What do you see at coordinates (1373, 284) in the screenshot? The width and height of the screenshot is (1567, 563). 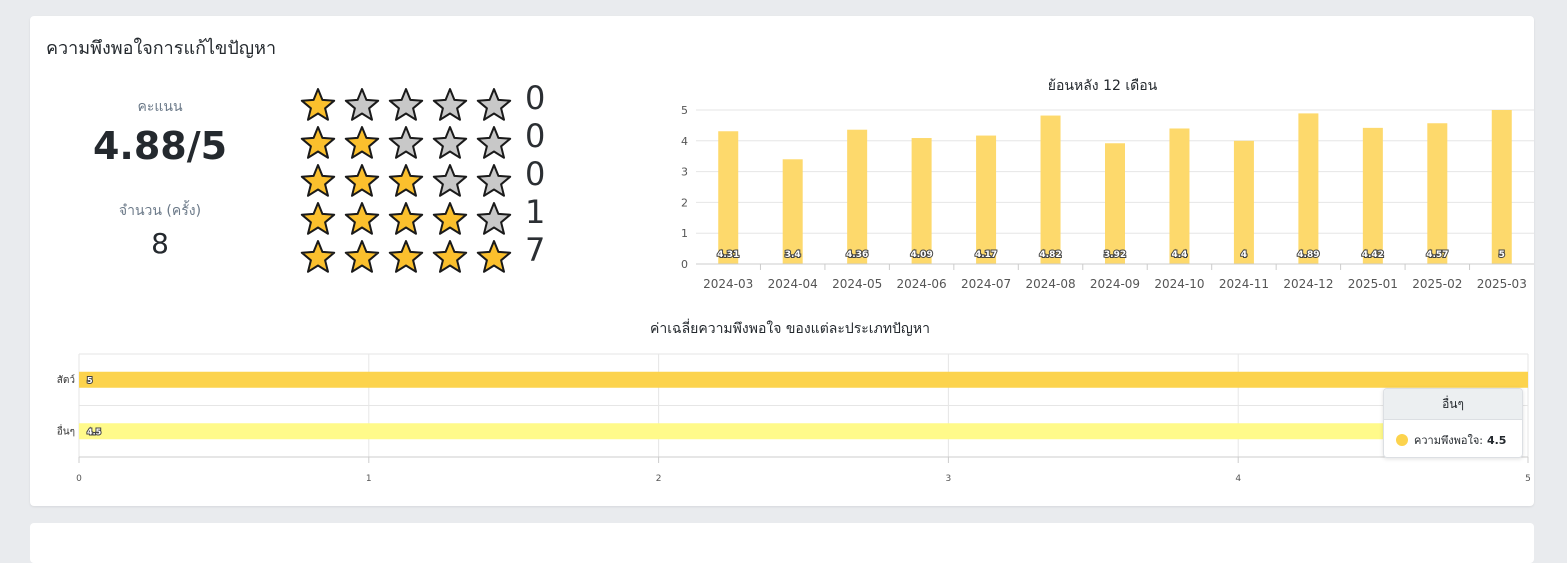 I see `x-tick-label: 2025-01` at bounding box center [1373, 284].